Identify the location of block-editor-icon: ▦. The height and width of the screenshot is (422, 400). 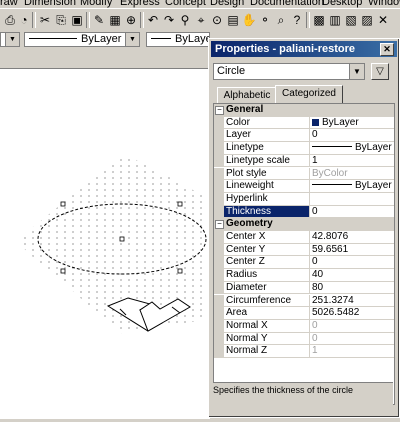
(115, 20).